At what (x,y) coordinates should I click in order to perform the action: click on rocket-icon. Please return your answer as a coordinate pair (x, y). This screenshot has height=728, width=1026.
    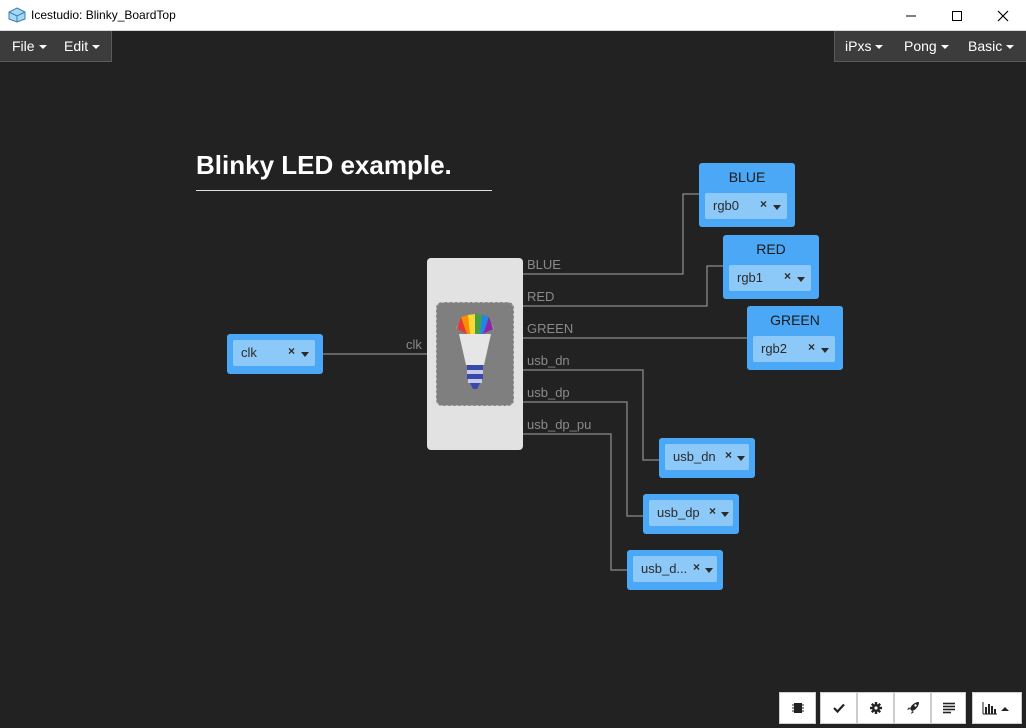
    Looking at the image, I should click on (912, 708).